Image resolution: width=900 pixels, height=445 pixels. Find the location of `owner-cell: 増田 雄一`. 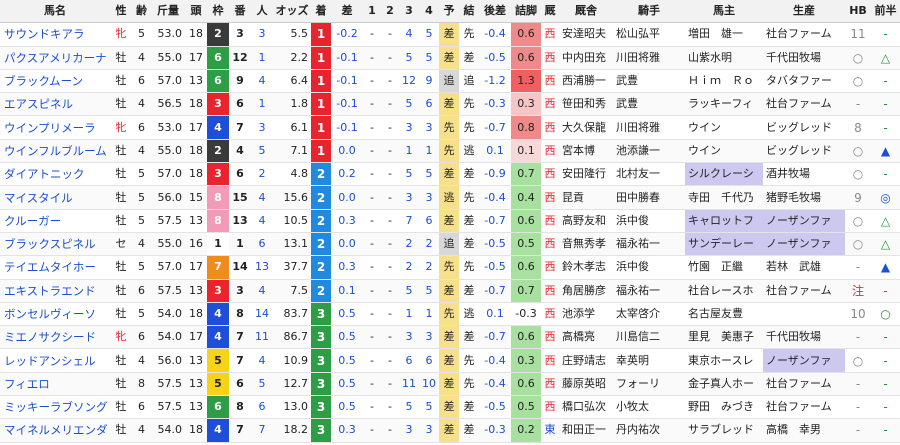

owner-cell: 増田 雄一 is located at coordinates (724, 34).